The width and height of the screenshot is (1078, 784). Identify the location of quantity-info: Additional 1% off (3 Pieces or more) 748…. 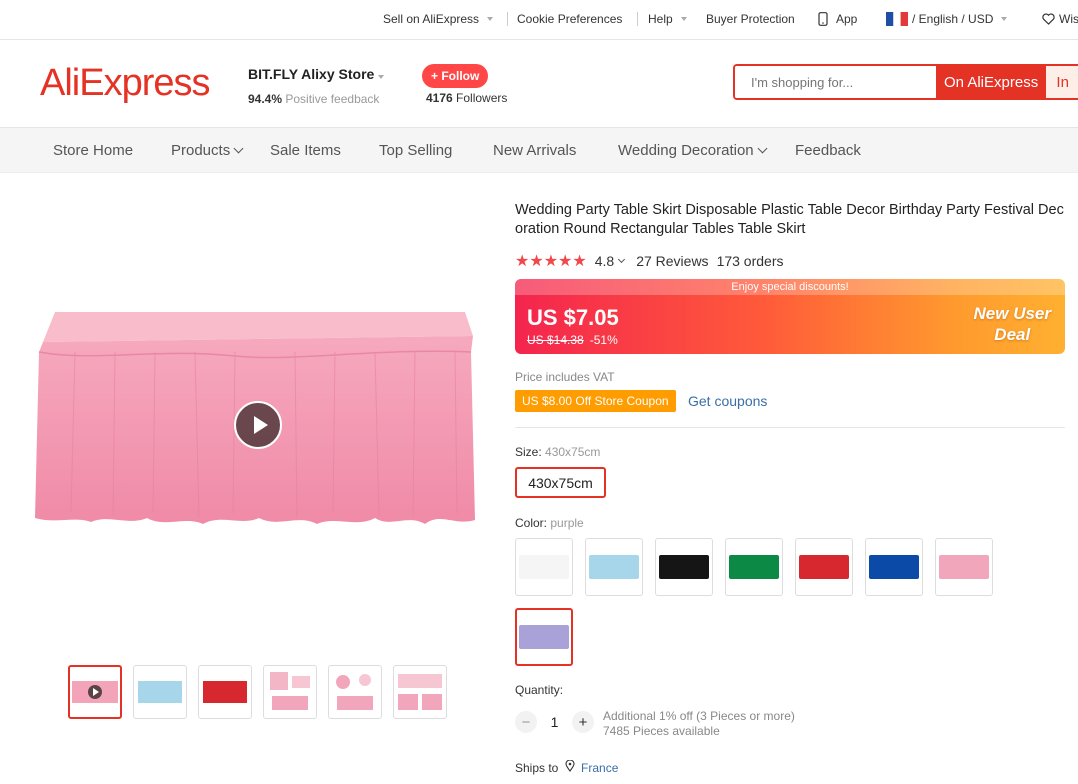
(699, 723).